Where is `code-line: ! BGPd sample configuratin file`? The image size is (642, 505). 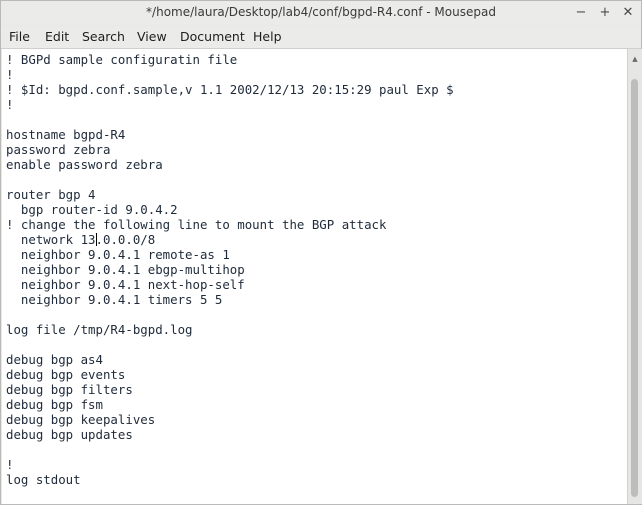
code-line: ! BGPd sample configuratin file is located at coordinates (122, 59).